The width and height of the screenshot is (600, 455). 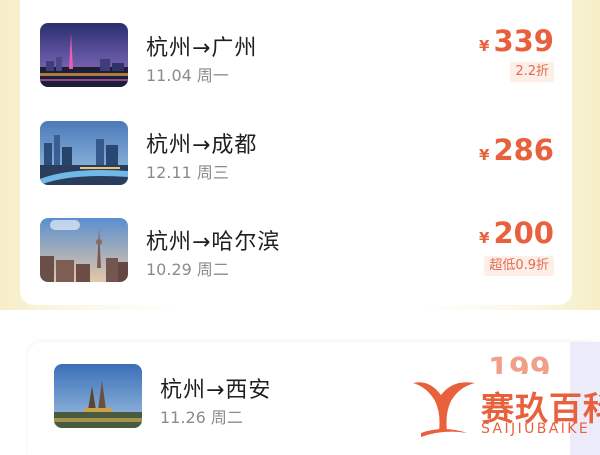 What do you see at coordinates (187, 269) in the screenshot?
I see `departure-date: 10.29 周二` at bounding box center [187, 269].